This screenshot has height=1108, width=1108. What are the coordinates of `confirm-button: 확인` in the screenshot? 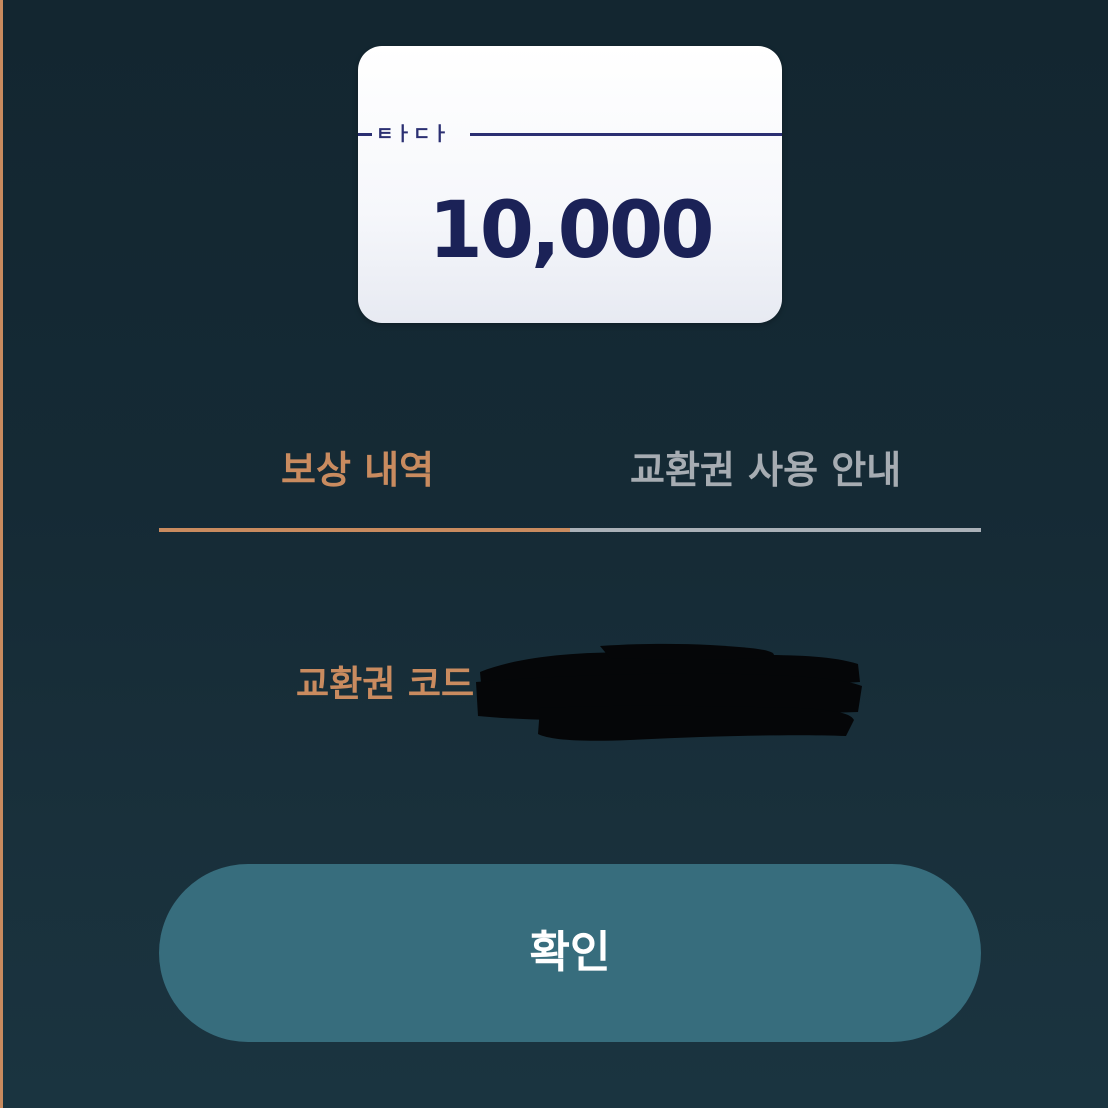 It's located at (570, 953).